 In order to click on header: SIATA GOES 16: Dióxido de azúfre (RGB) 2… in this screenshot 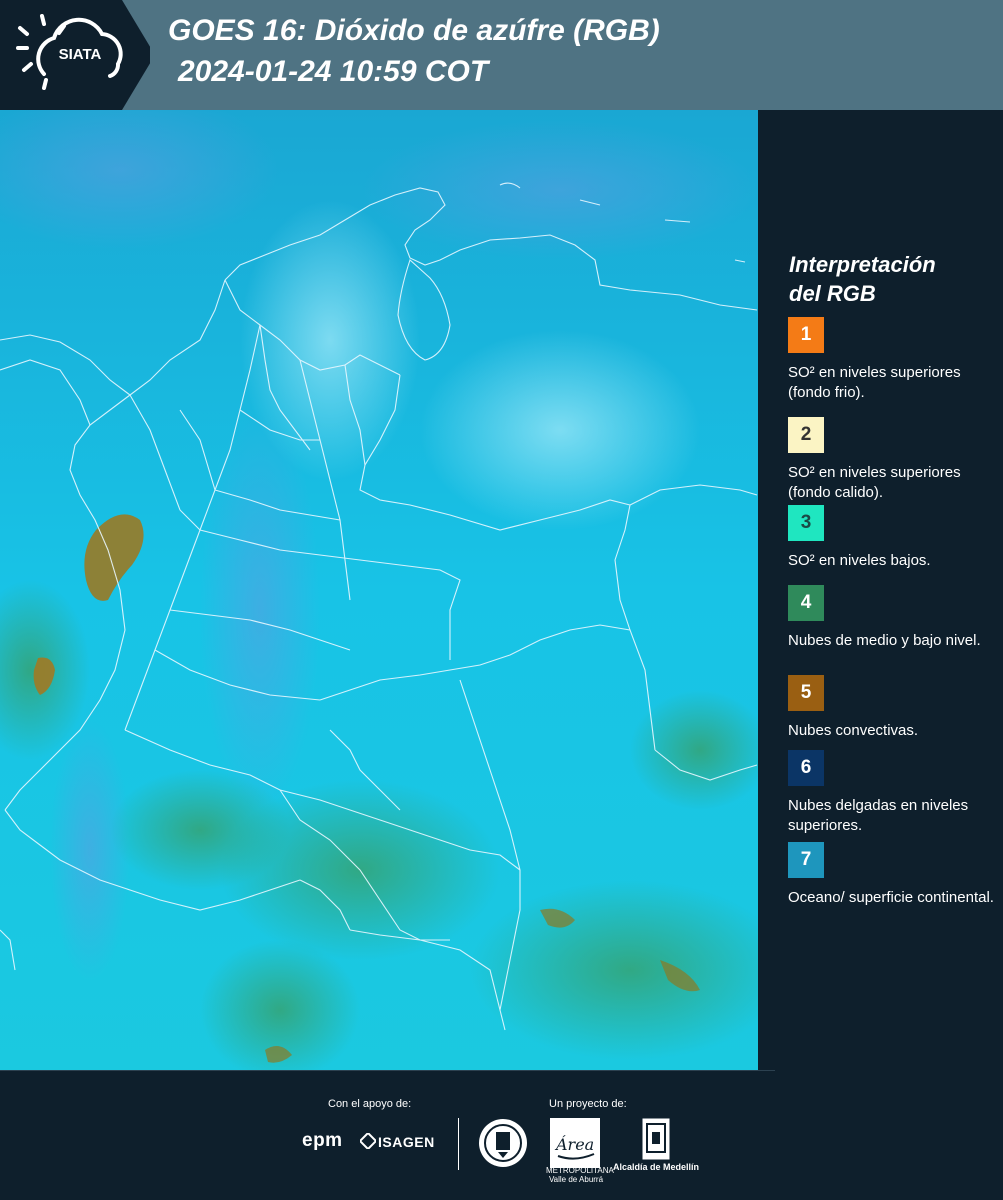, I will do `click(501, 55)`.